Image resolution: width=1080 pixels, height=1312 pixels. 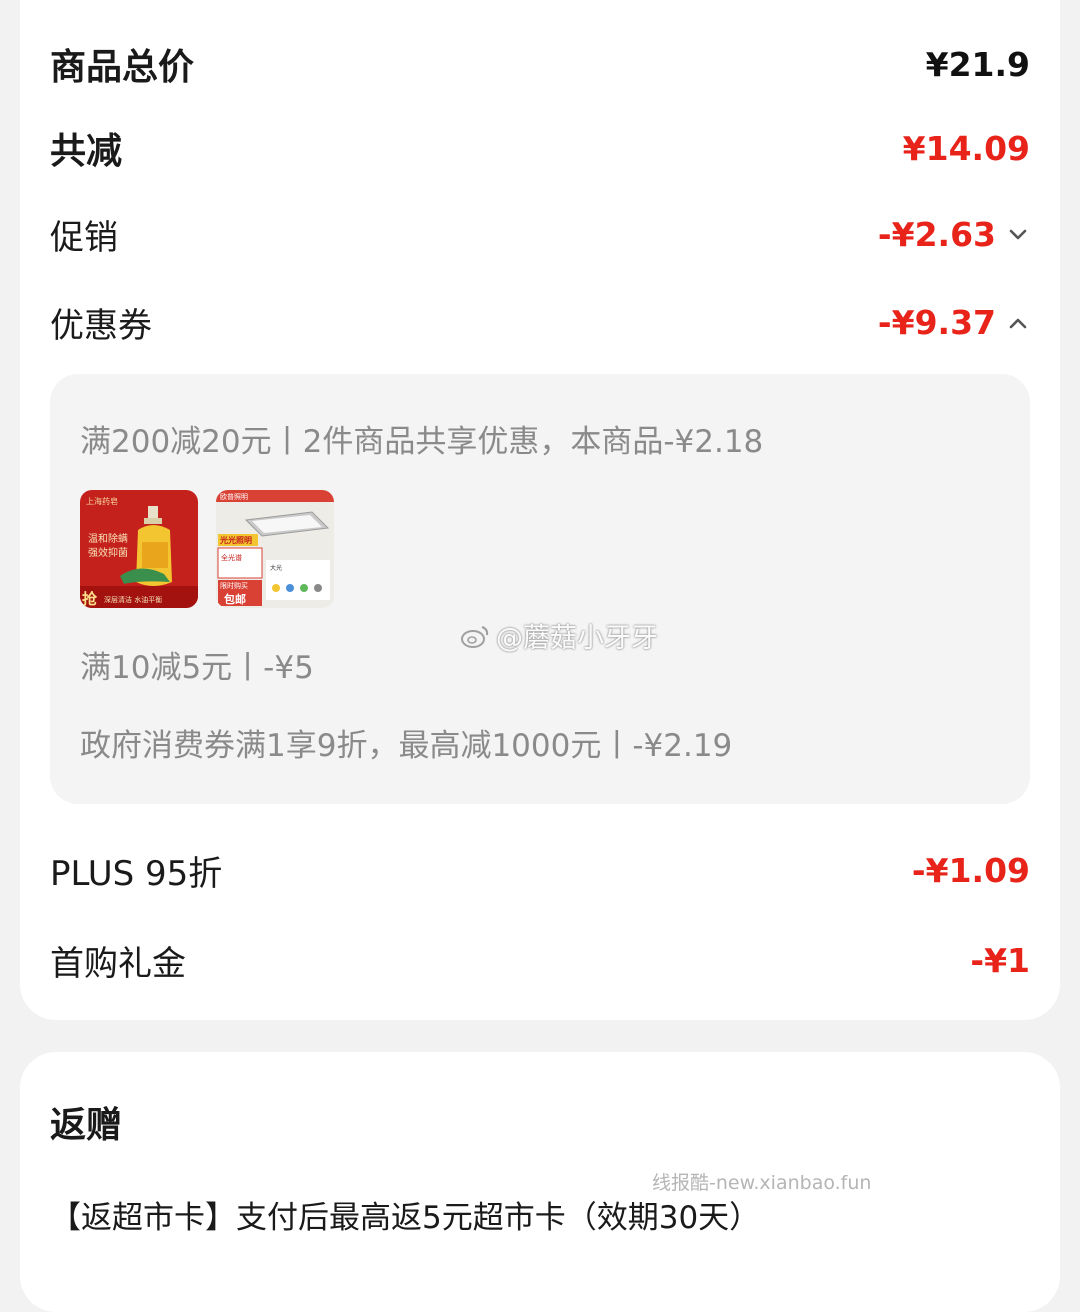 What do you see at coordinates (936, 234) in the screenshot?
I see `promotion-value: -¥2.63` at bounding box center [936, 234].